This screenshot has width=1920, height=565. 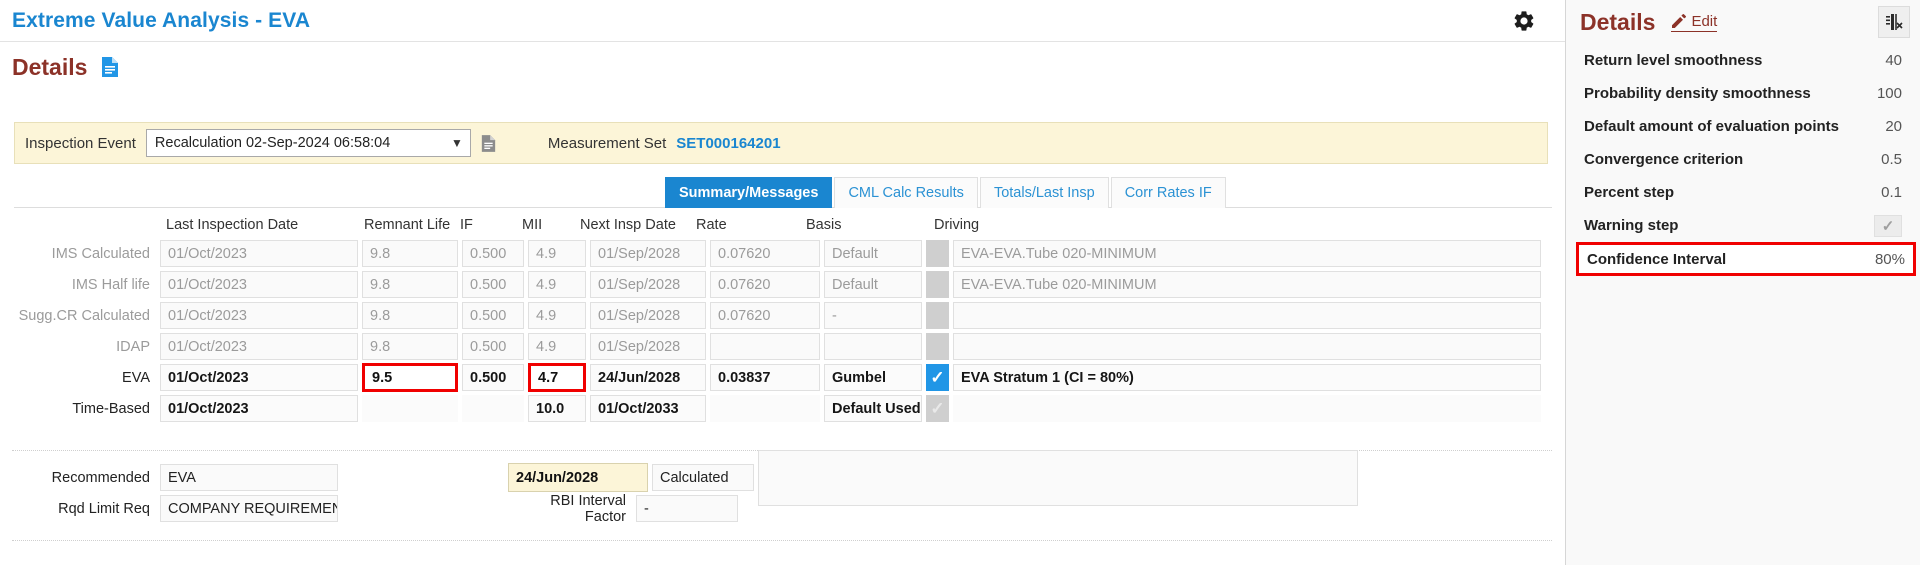 I want to click on cell-basis, so click(x=873, y=346).